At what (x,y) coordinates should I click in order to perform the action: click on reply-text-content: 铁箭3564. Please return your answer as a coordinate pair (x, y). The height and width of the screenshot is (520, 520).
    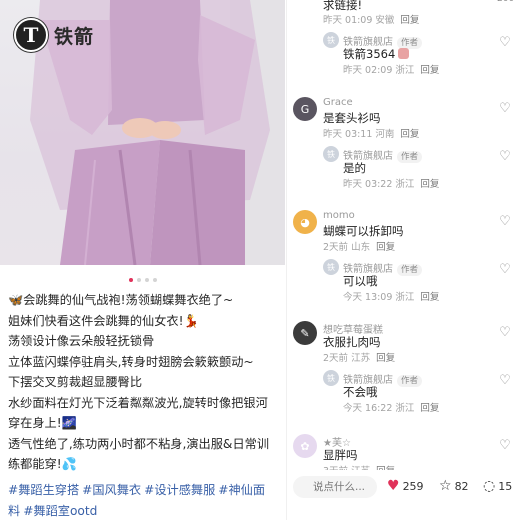
    Looking at the image, I should click on (369, 54).